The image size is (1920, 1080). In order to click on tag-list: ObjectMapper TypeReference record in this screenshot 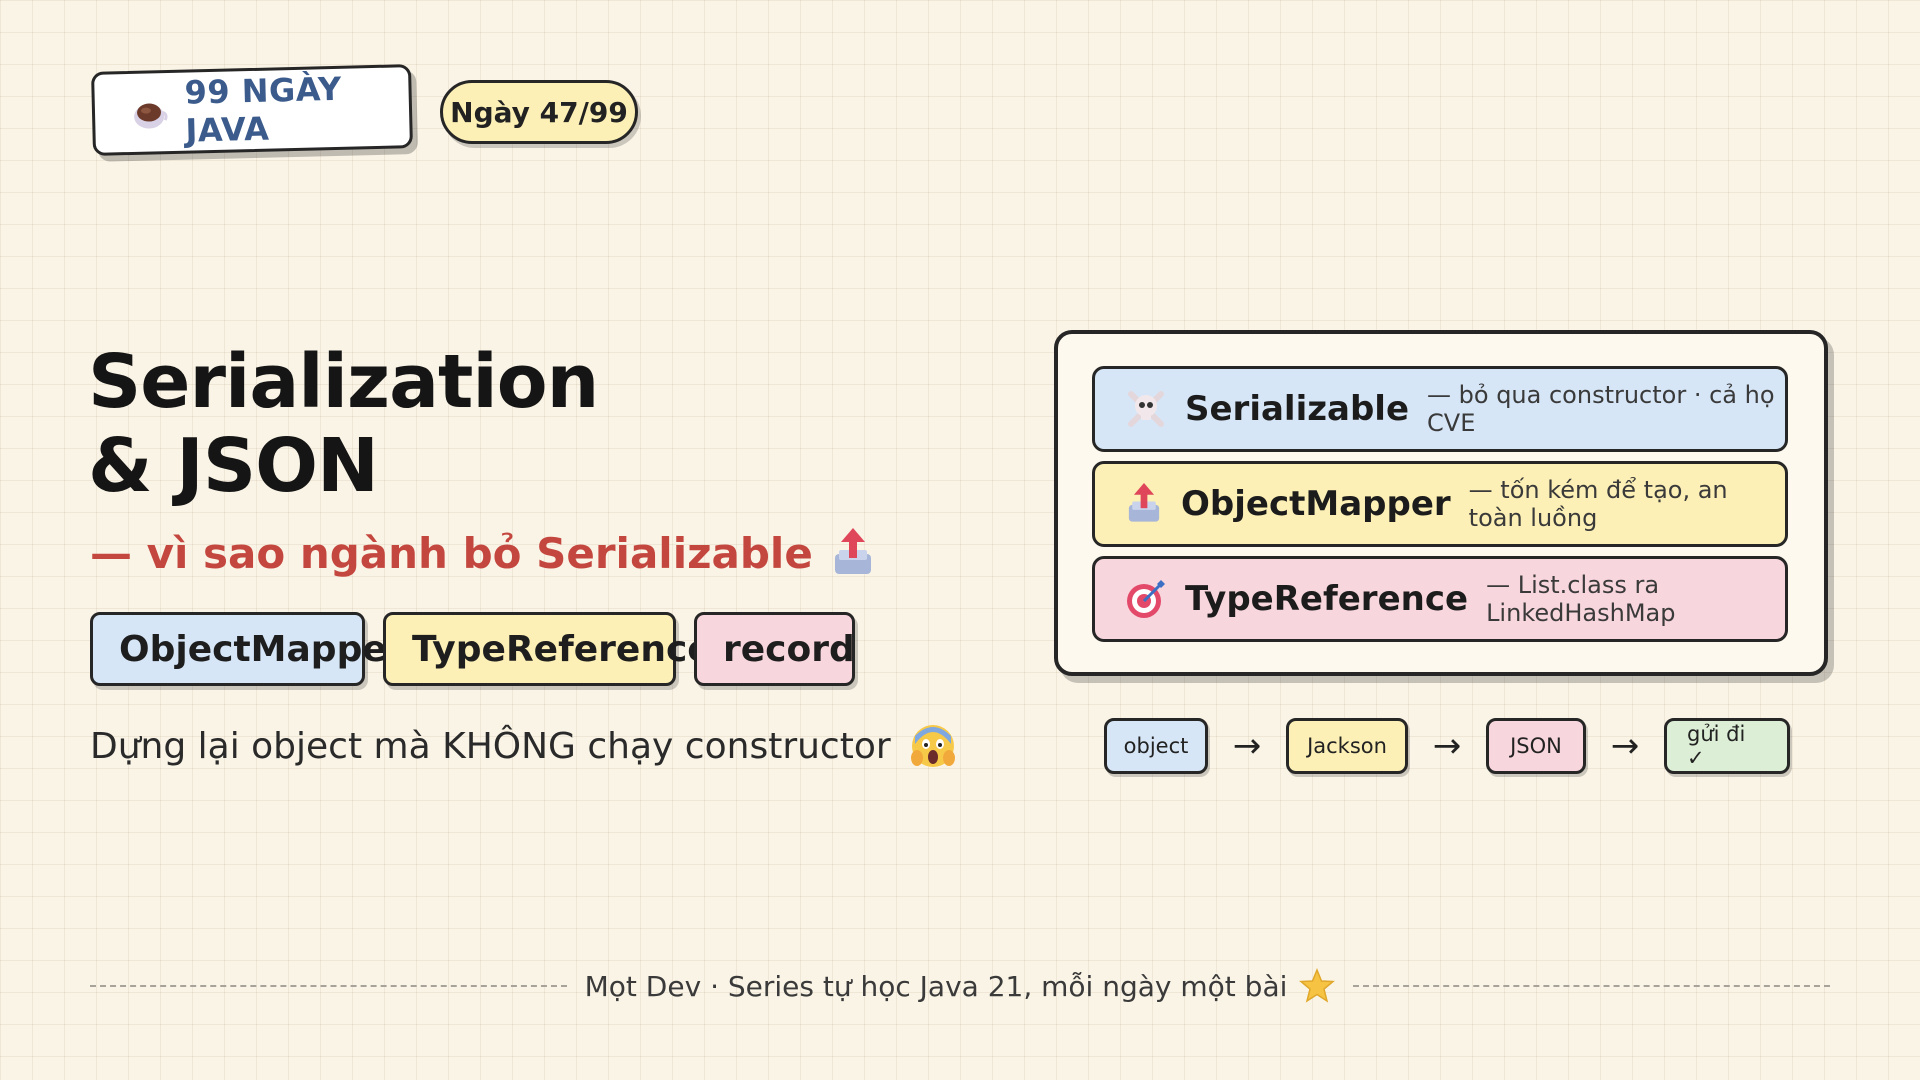, I will do `click(472, 649)`.